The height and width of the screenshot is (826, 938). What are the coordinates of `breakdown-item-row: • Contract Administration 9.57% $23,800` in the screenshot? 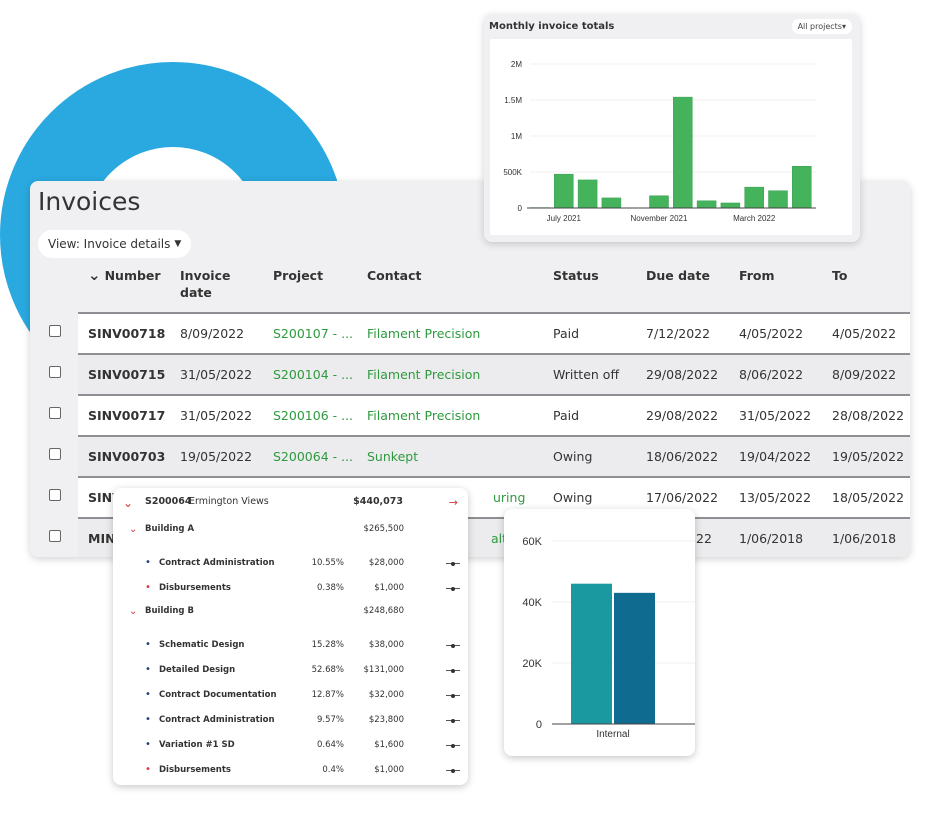 It's located at (290, 722).